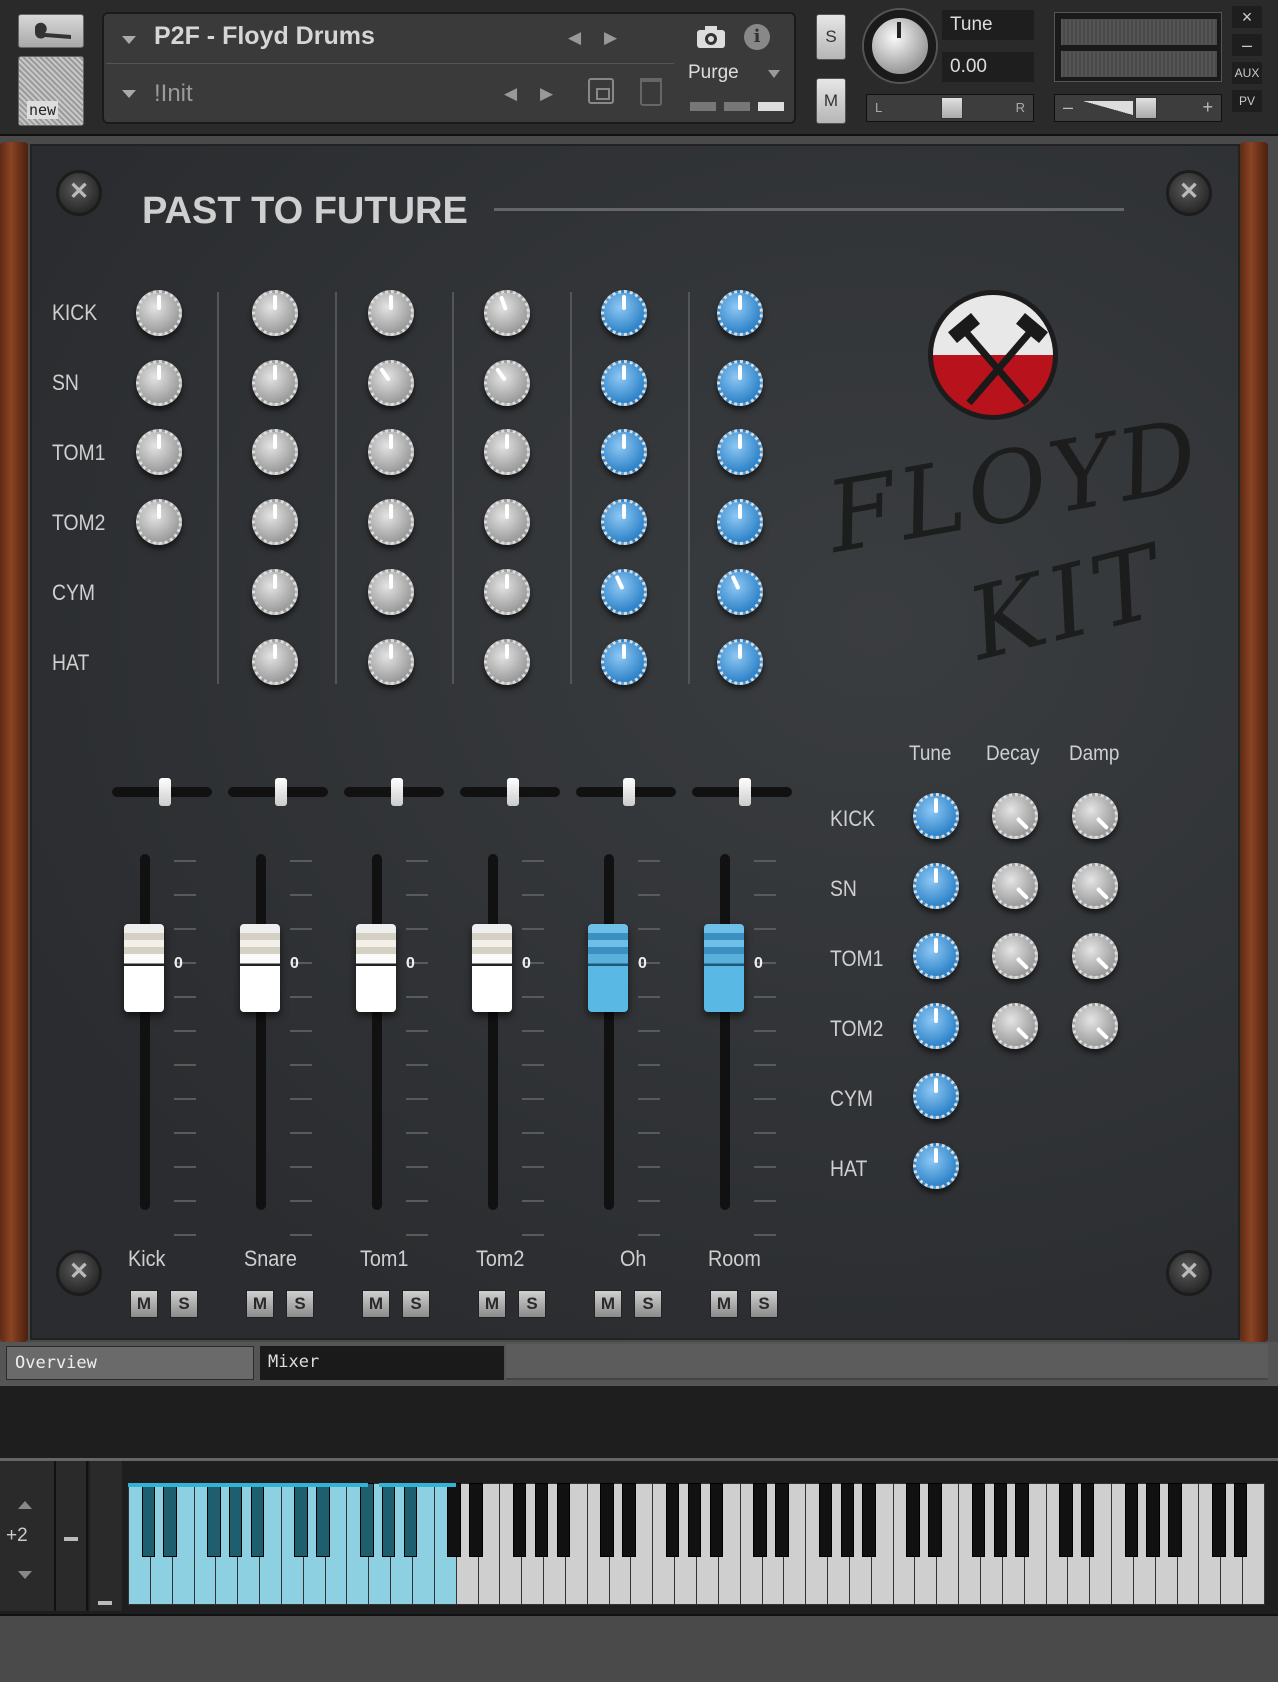  What do you see at coordinates (1247, 45) in the screenshot?
I see `minimize-icon: –` at bounding box center [1247, 45].